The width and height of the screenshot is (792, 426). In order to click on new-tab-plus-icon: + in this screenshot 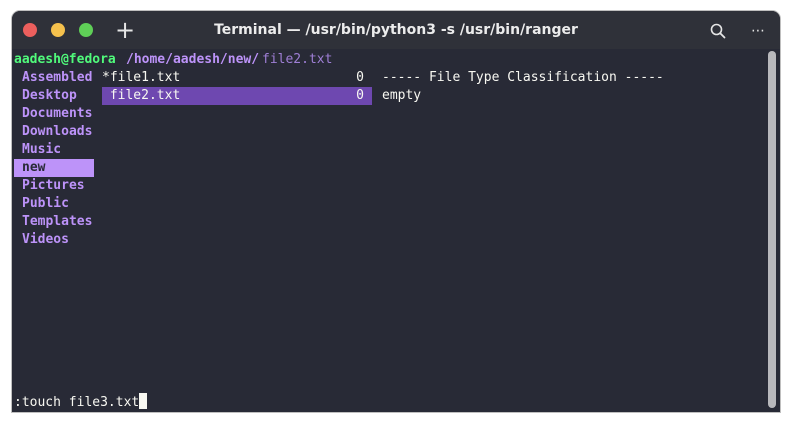, I will do `click(125, 30)`.